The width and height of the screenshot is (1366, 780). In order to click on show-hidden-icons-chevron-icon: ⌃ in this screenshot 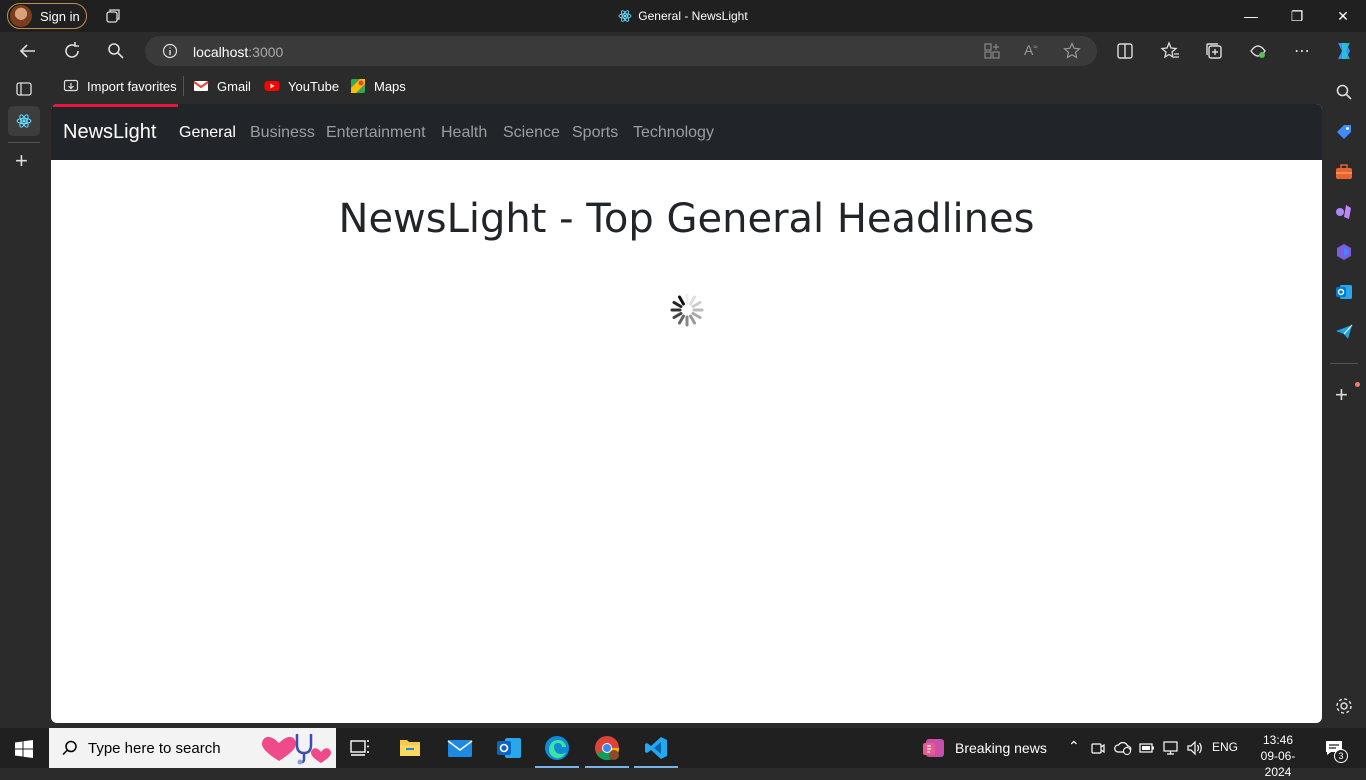, I will do `click(1074, 746)`.